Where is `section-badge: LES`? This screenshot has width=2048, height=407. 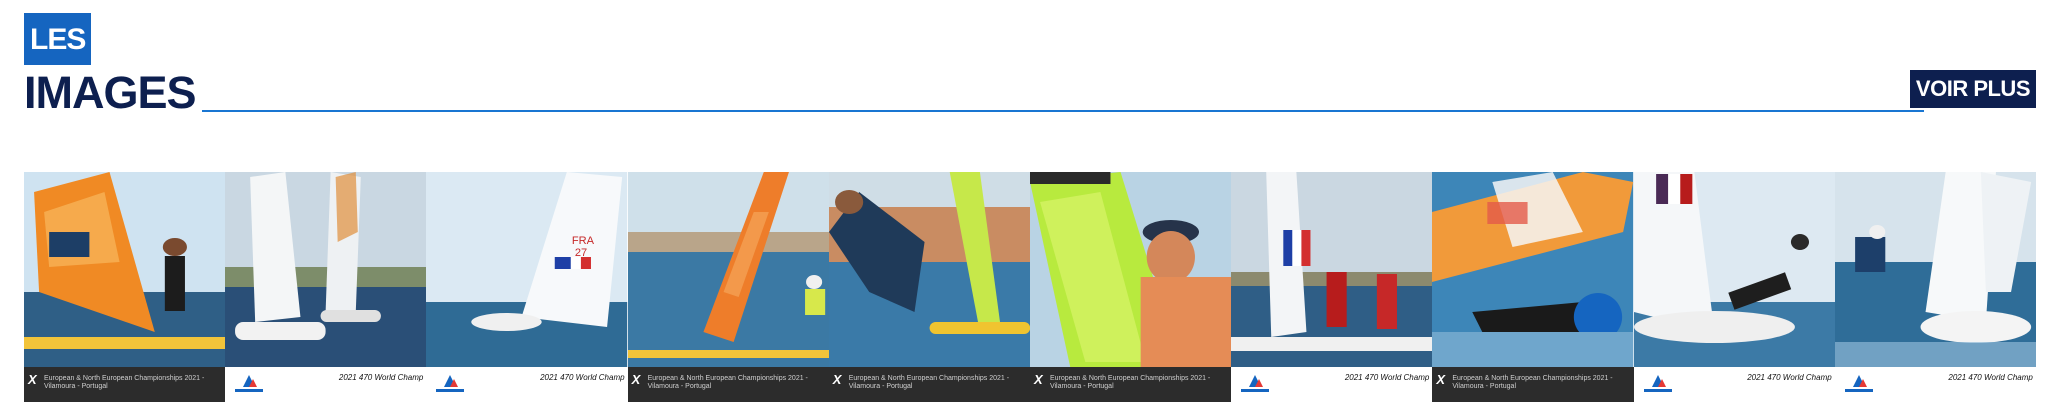
section-badge: LES is located at coordinates (58, 39).